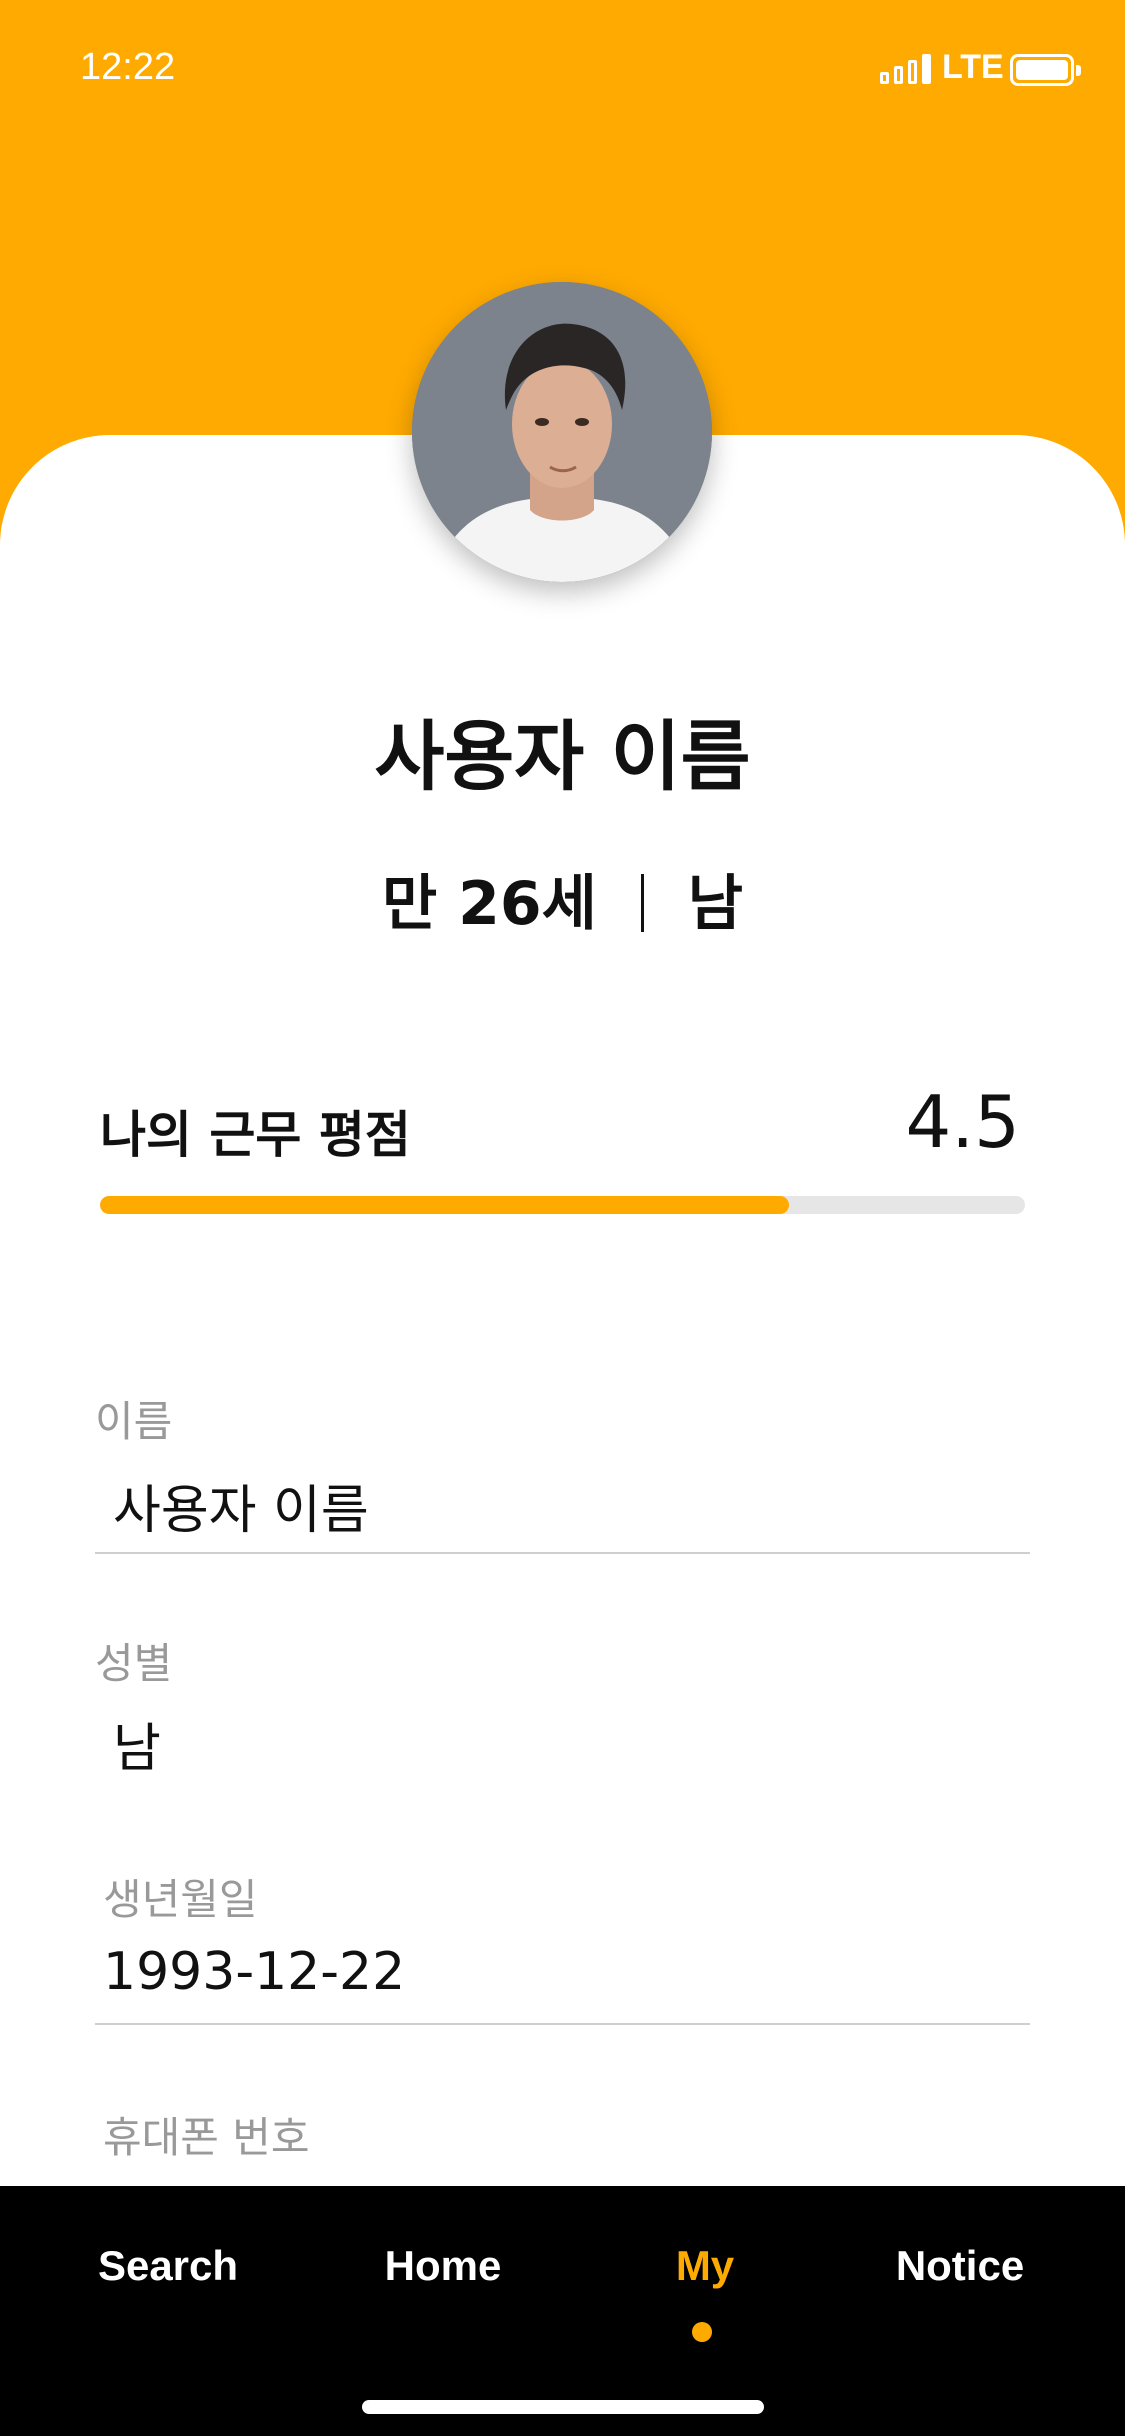  What do you see at coordinates (562, 1553) in the screenshot?
I see `field-name-divider` at bounding box center [562, 1553].